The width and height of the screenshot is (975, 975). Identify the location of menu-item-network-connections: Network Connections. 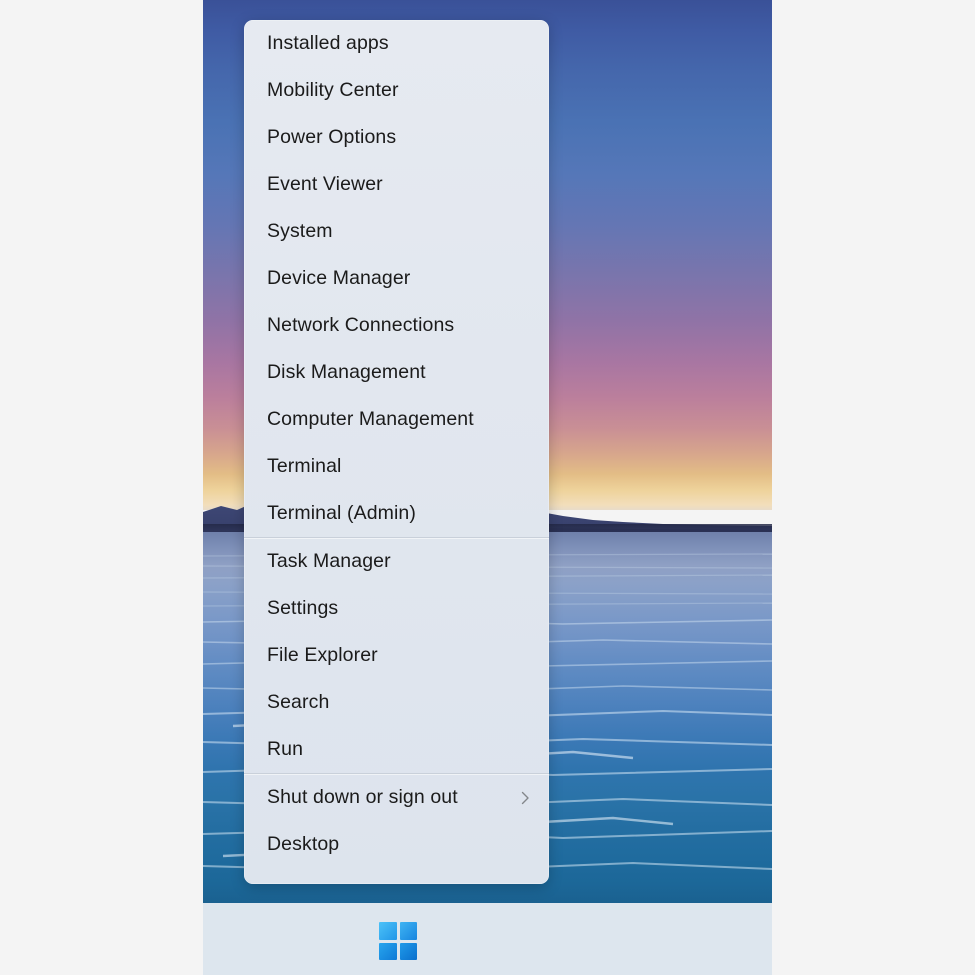
(396, 325).